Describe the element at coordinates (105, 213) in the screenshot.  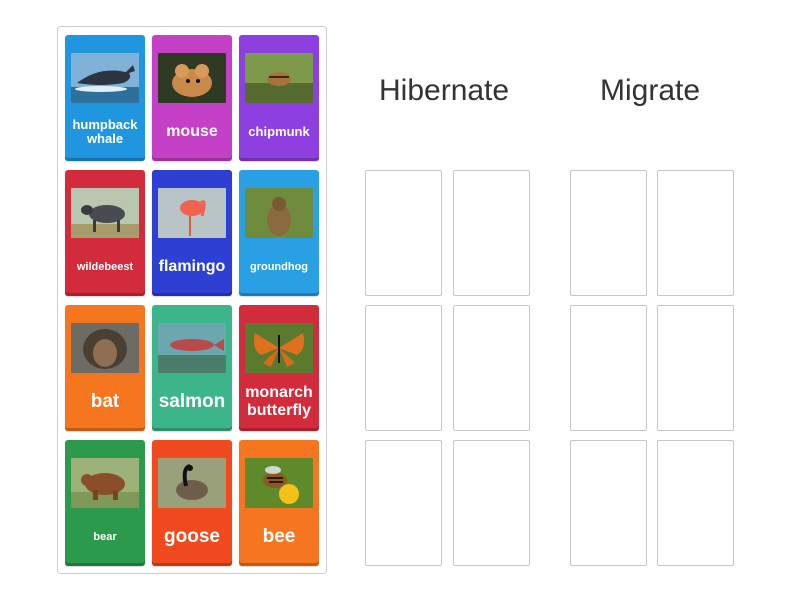
I see `wildebeest-icon` at that location.